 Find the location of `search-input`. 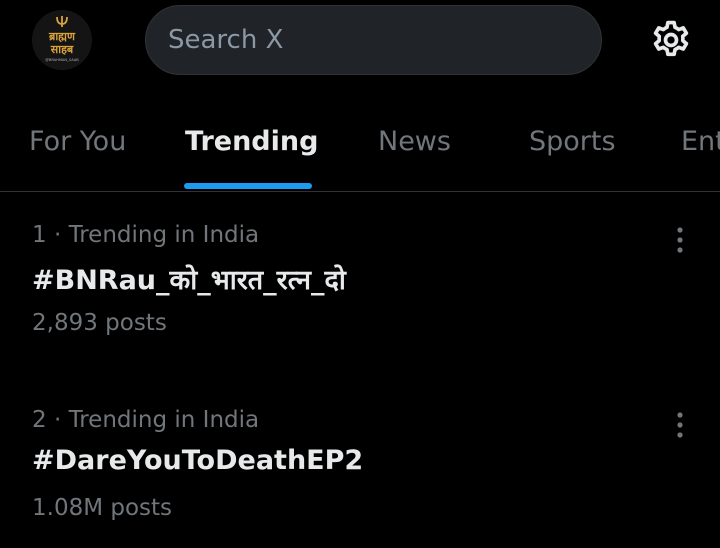

search-input is located at coordinates (373, 40).